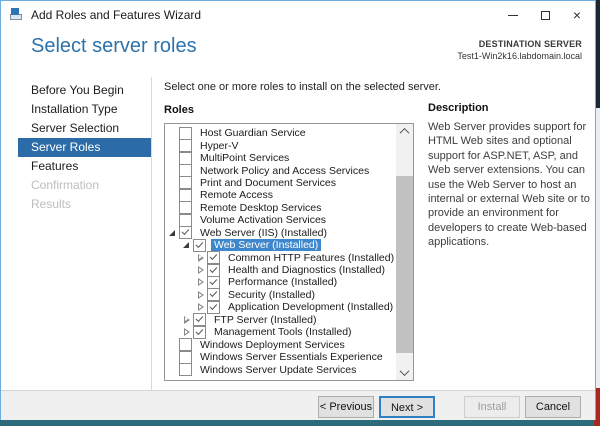  I want to click on role-row: Windows Server Update Services, so click(280, 370).